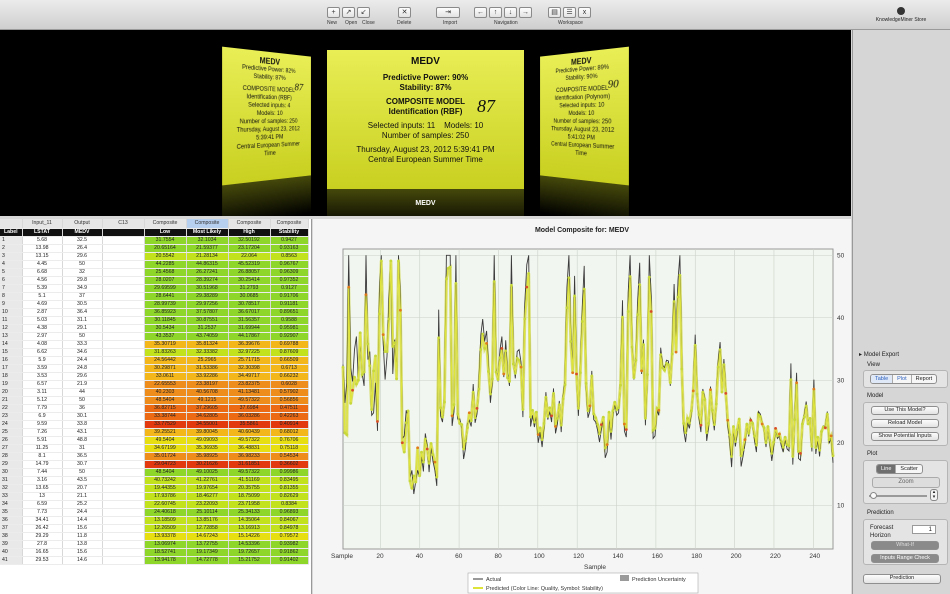  Describe the element at coordinates (11, 400) in the screenshot. I see `table-cell: 21` at that location.